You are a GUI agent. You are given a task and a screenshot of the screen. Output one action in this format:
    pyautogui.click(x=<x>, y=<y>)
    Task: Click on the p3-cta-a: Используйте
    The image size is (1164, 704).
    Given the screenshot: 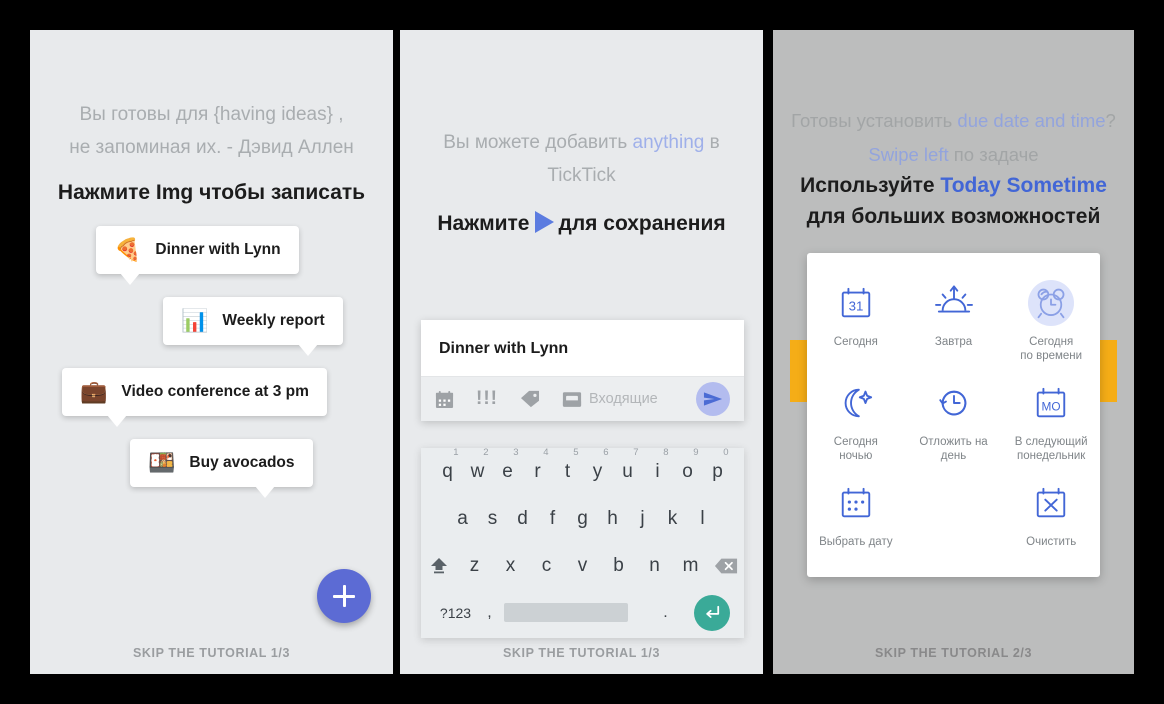 What is the action you would take?
    pyautogui.click(x=870, y=185)
    